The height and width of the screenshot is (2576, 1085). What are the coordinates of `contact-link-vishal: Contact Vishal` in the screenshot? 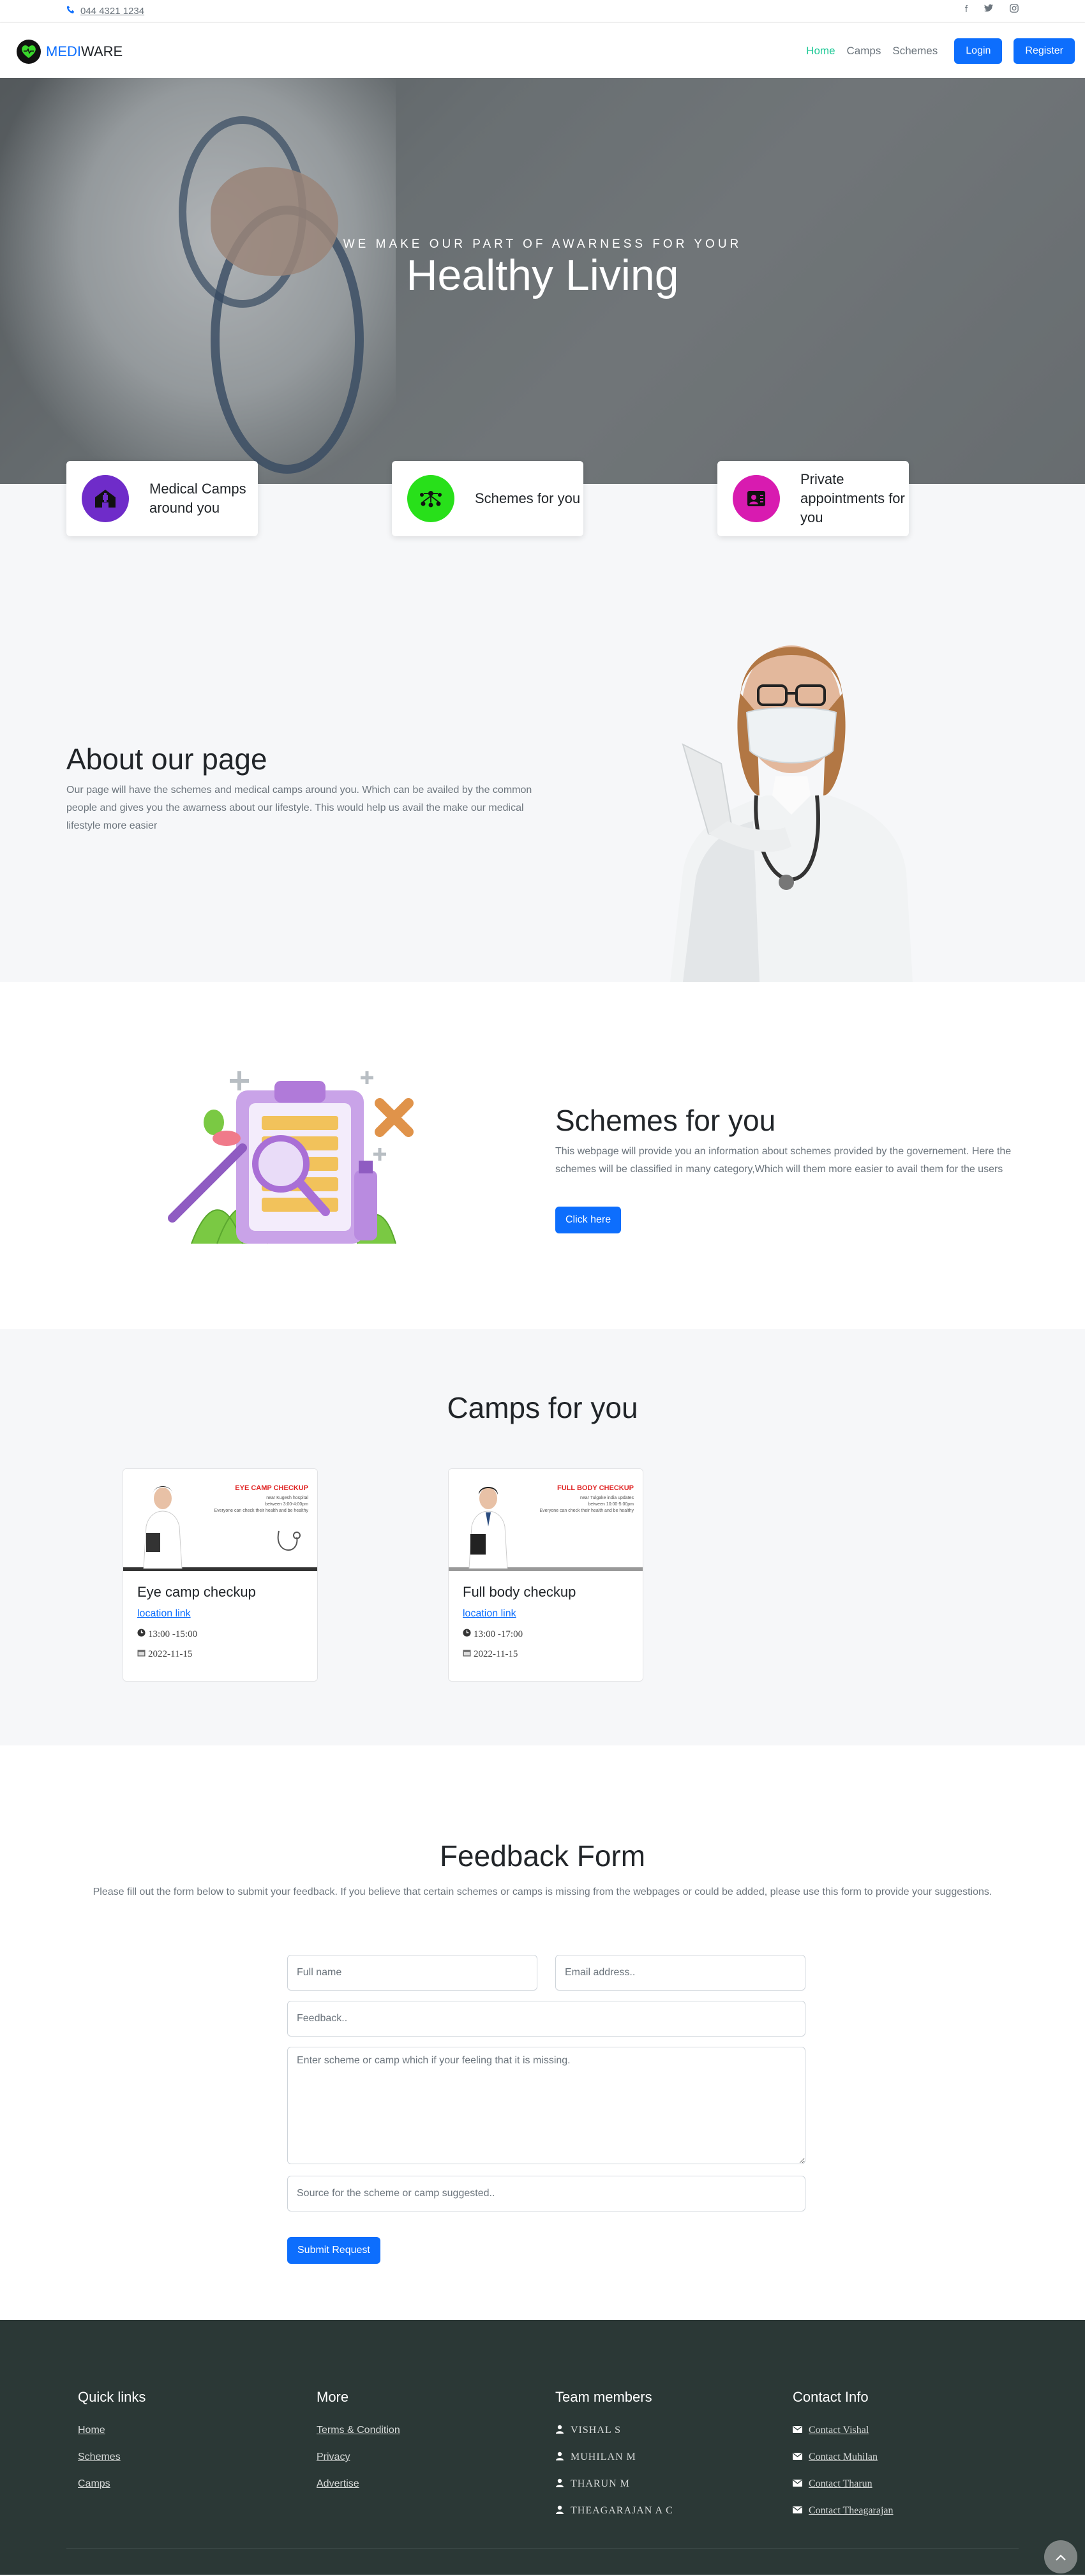 It's located at (843, 2430).